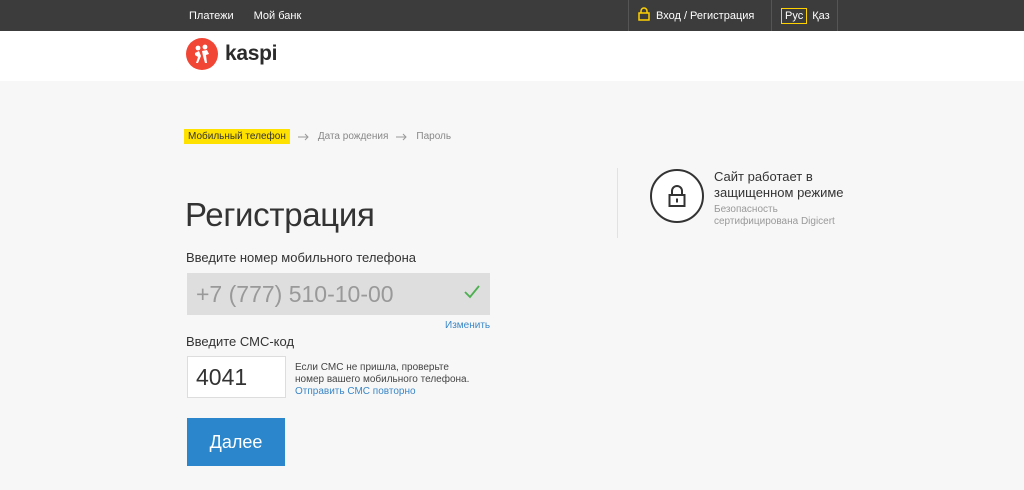 This screenshot has height=490, width=1024. I want to click on sms-label: Введите СМС-код, so click(240, 341).